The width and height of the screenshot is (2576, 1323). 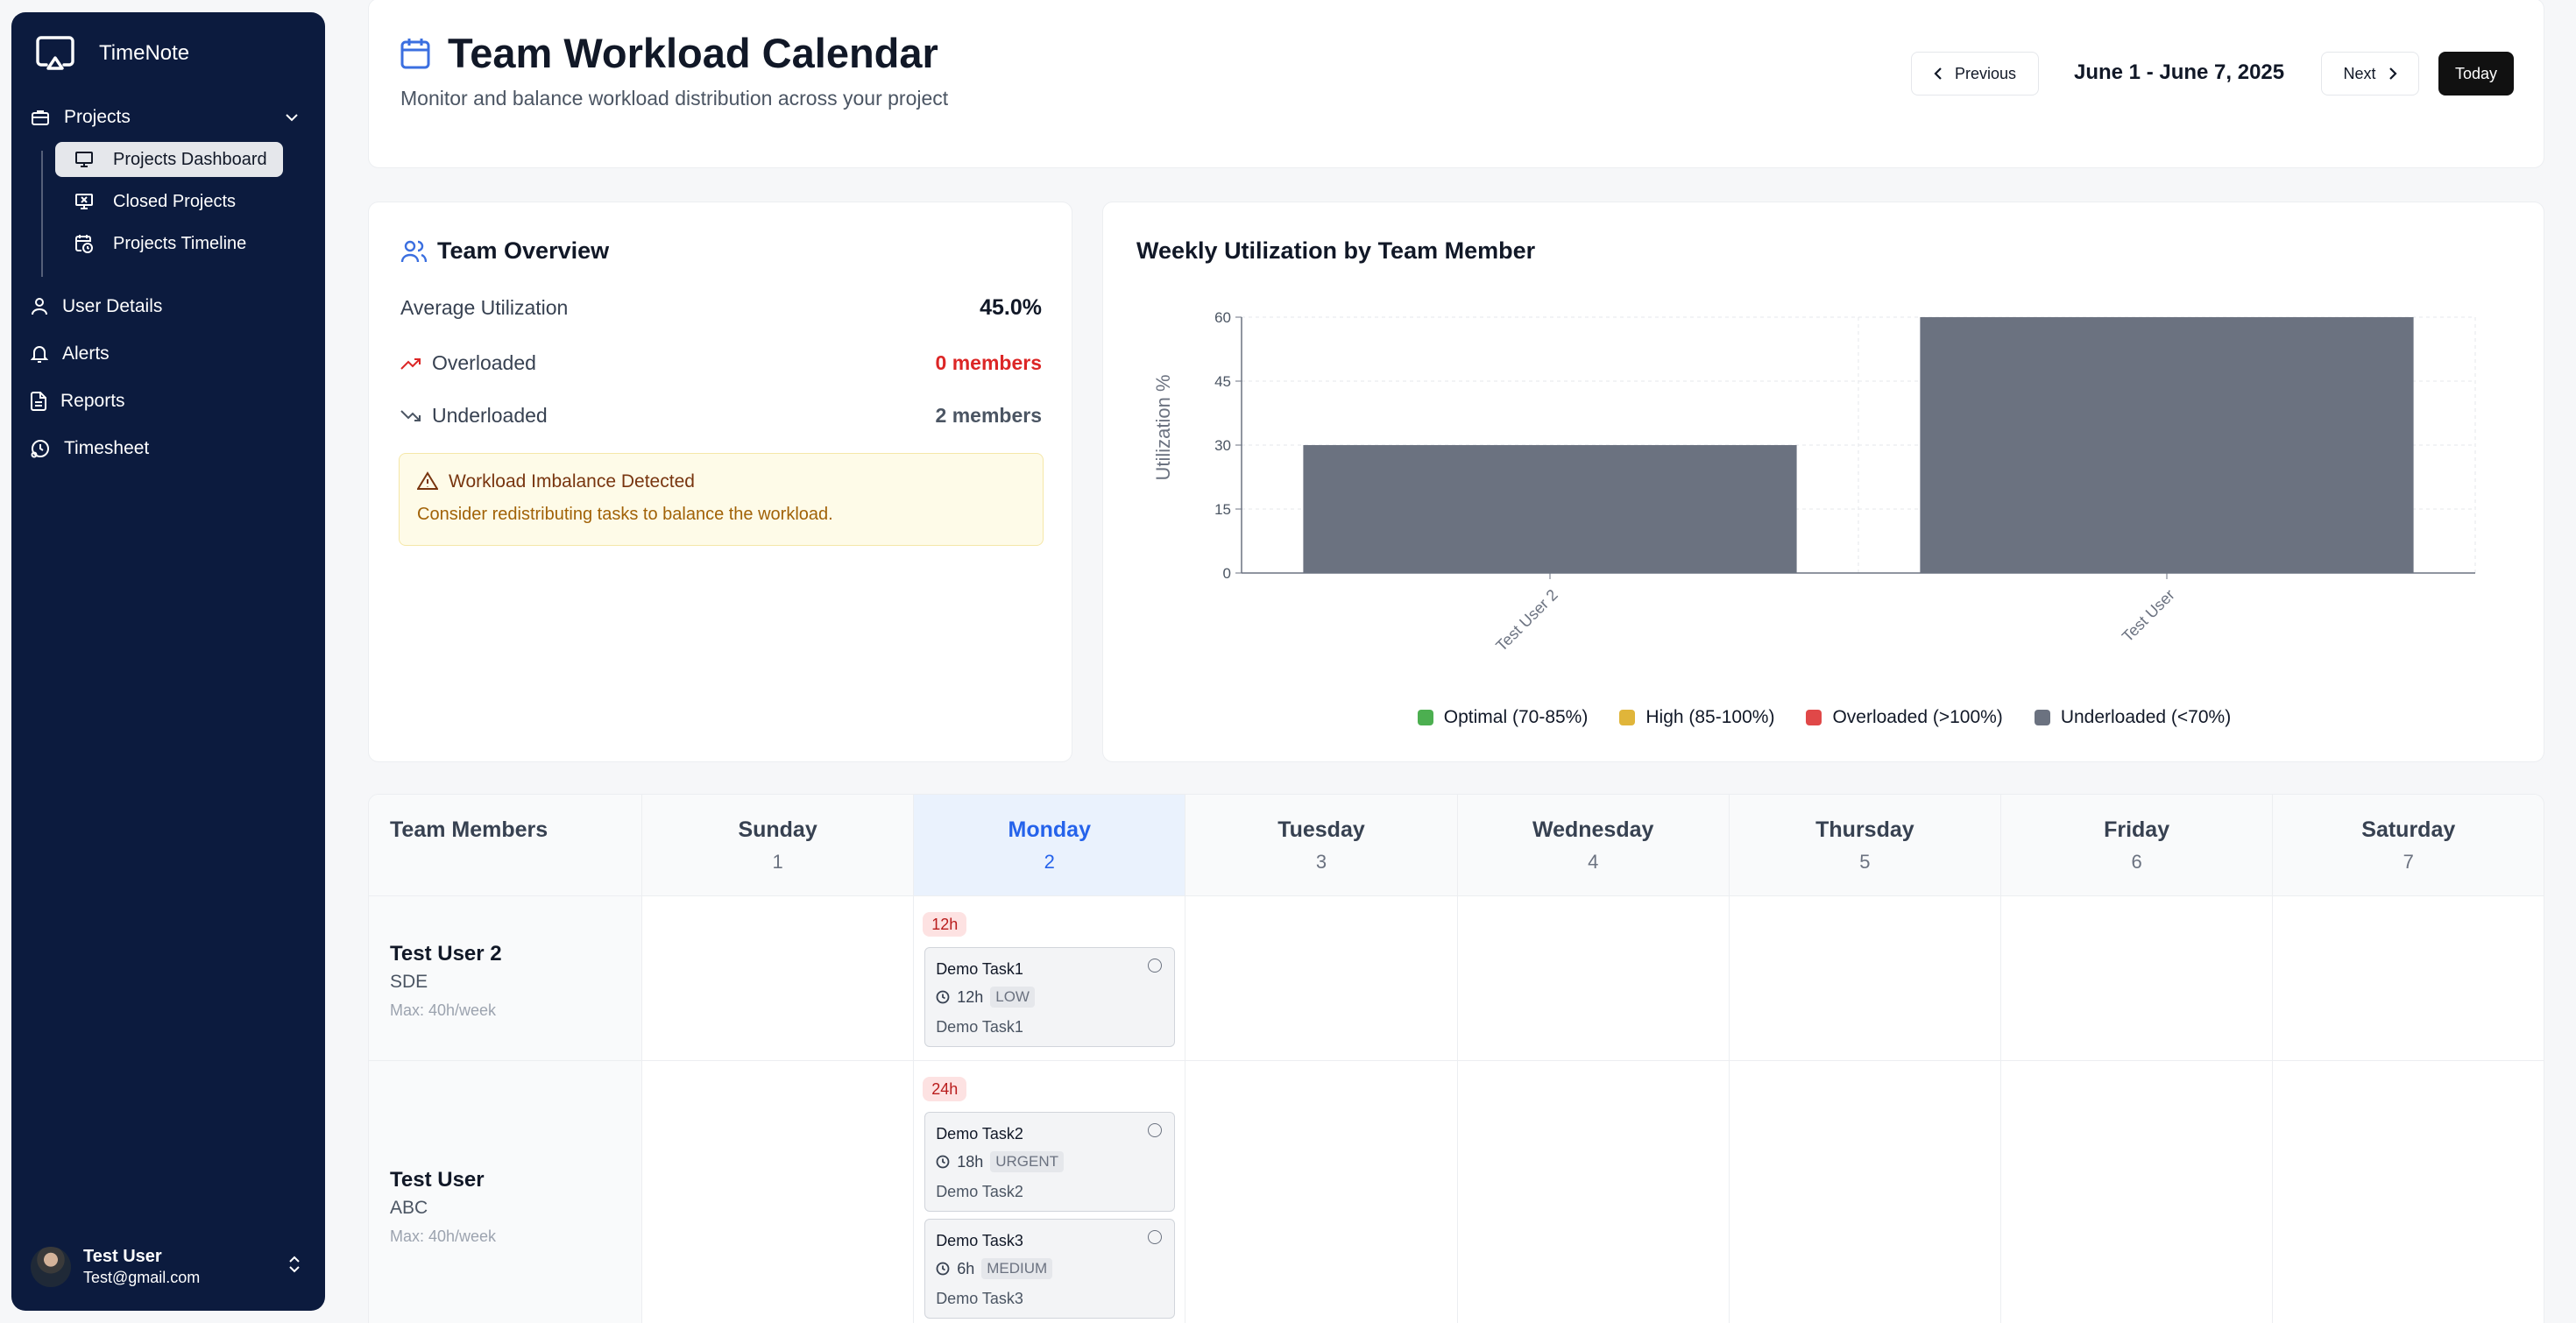 I want to click on day-cell: 12h Demo Task1 12h LOW Demo Task1, so click(x=1050, y=978).